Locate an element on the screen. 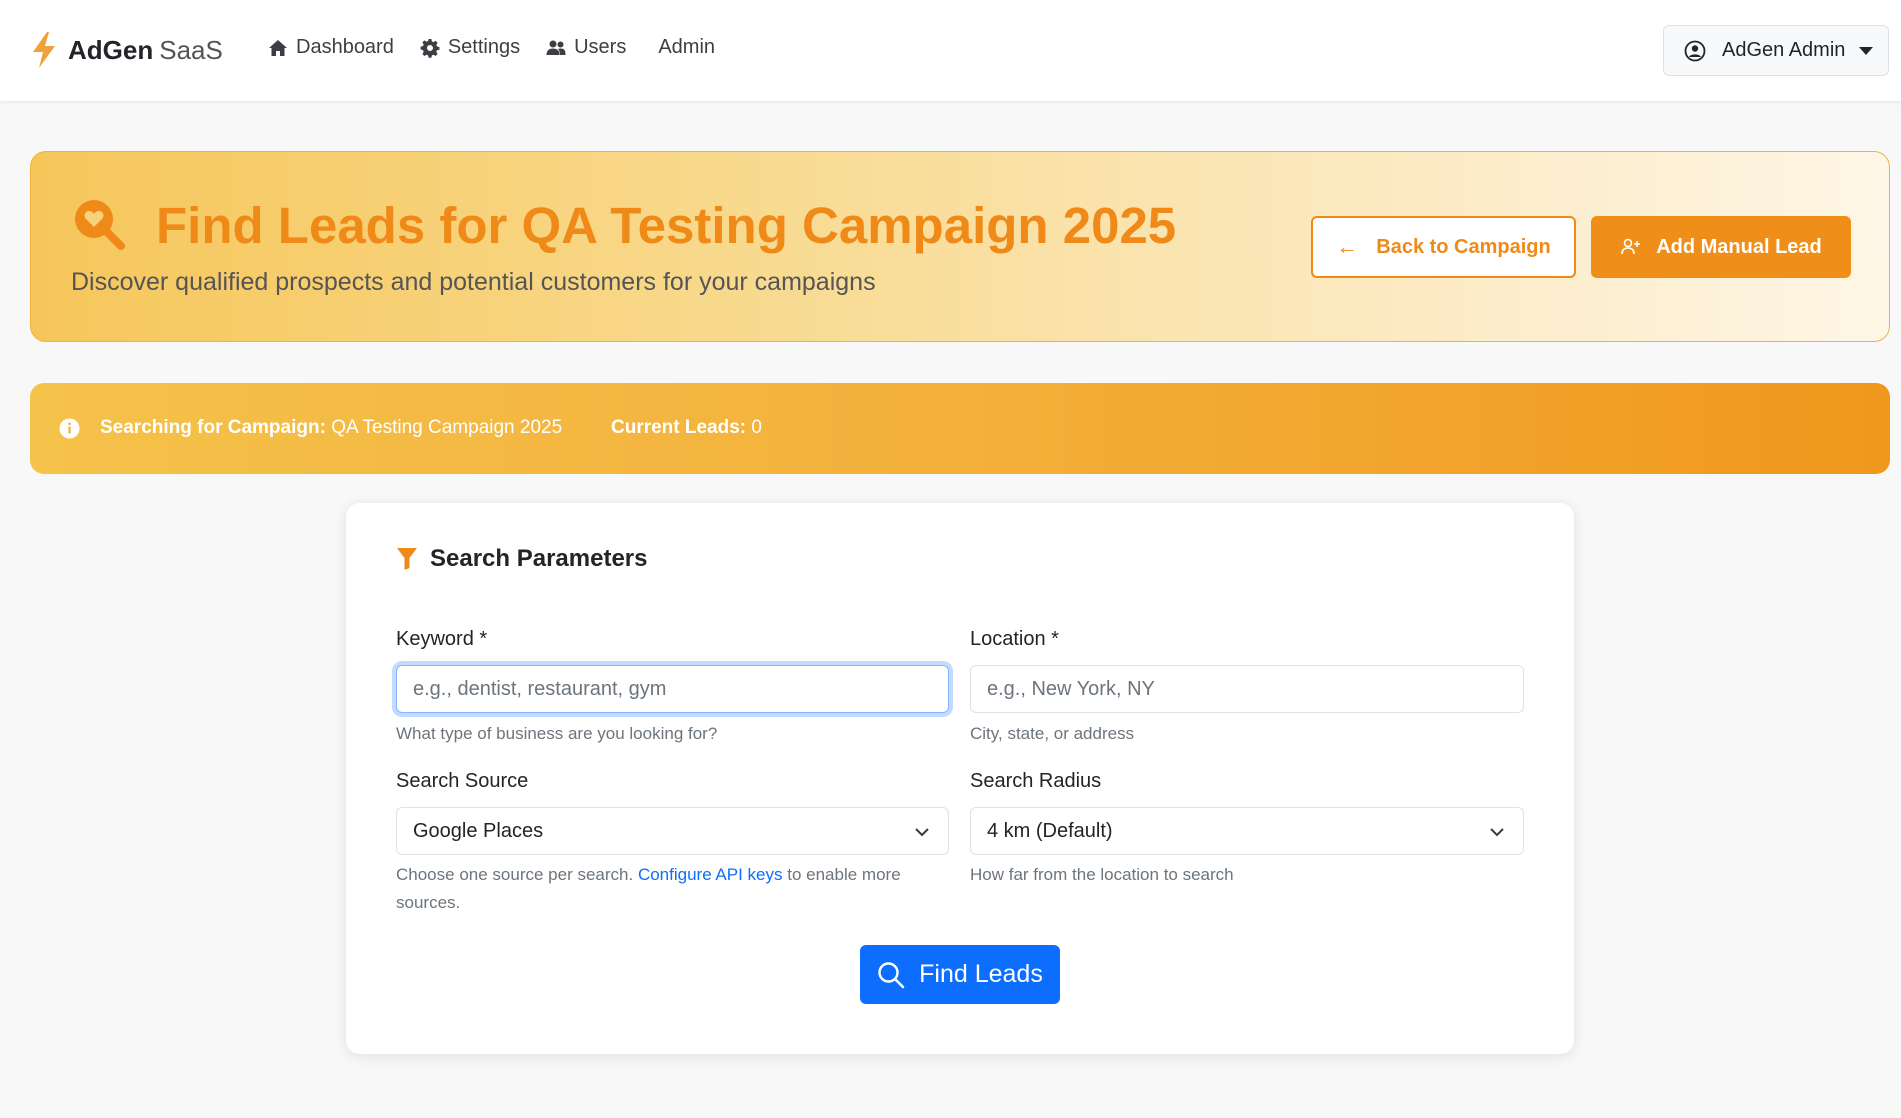 Image resolution: width=1901 pixels, height=1118 pixels. search-radius-label: Search Radius is located at coordinates (1036, 781).